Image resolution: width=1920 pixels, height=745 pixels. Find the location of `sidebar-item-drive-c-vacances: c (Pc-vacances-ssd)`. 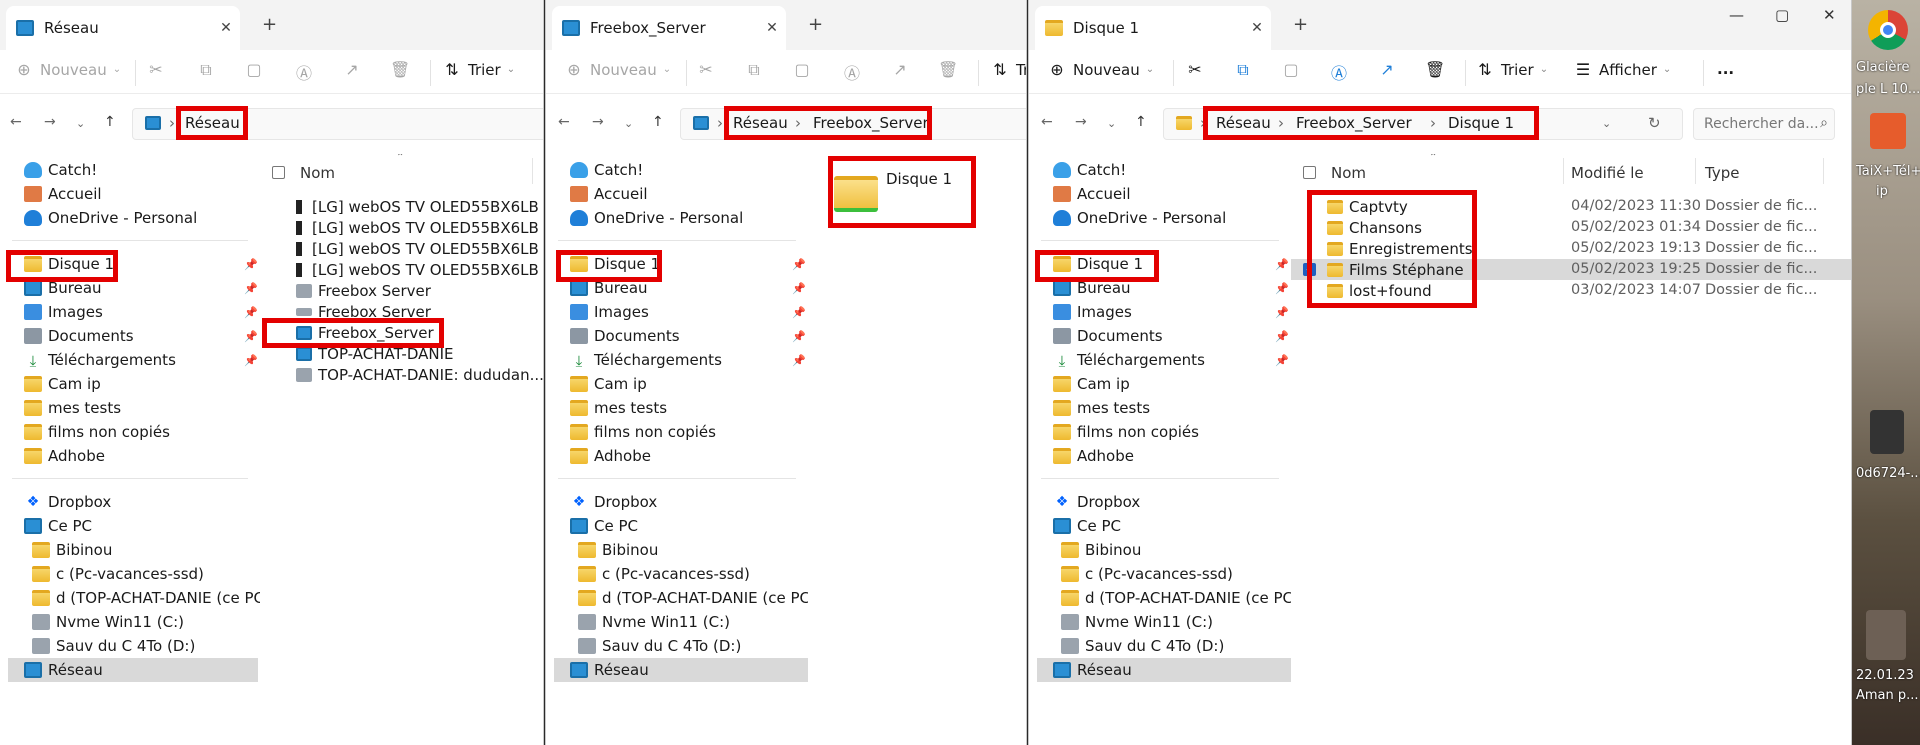

sidebar-item-drive-c-vacances: c (Pc-vacances-ssd) is located at coordinates (664, 574).